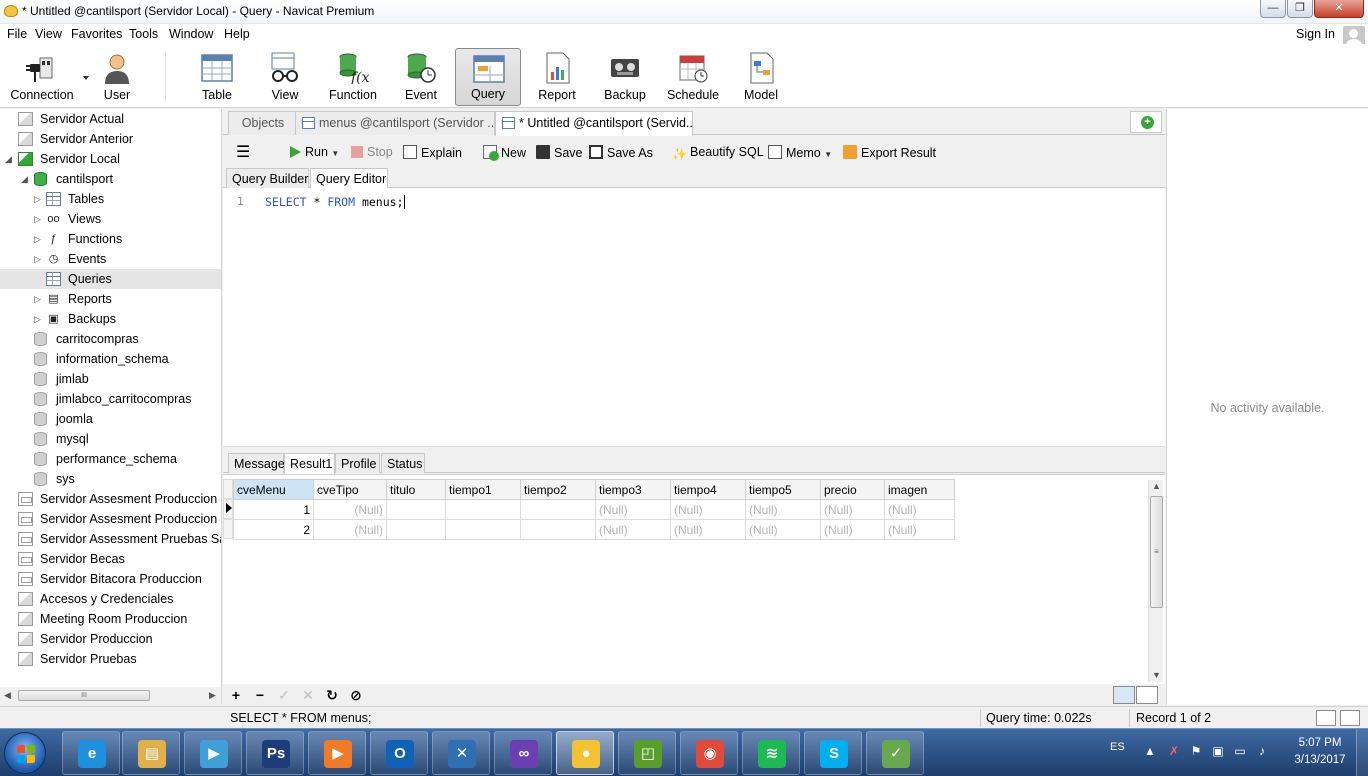 The height and width of the screenshot is (776, 1368). Describe the element at coordinates (356, 695) in the screenshot. I see `stop-loading-icon: ⊘` at that location.